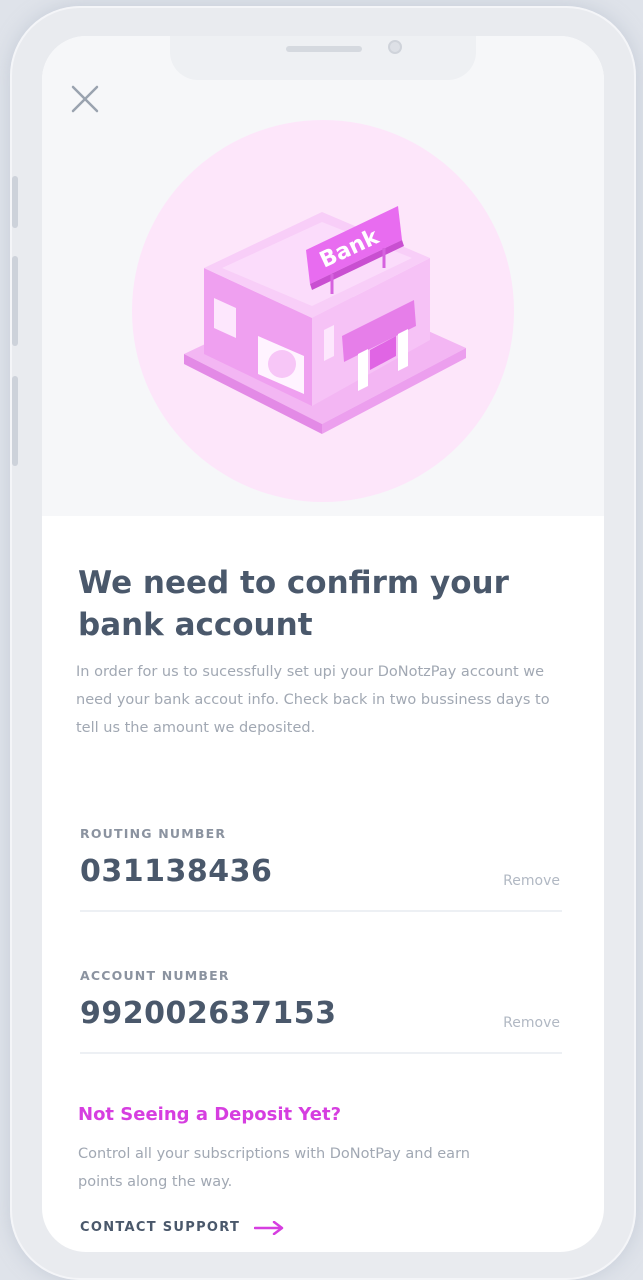  I want to click on routing-number-value: 031138436, so click(176, 871).